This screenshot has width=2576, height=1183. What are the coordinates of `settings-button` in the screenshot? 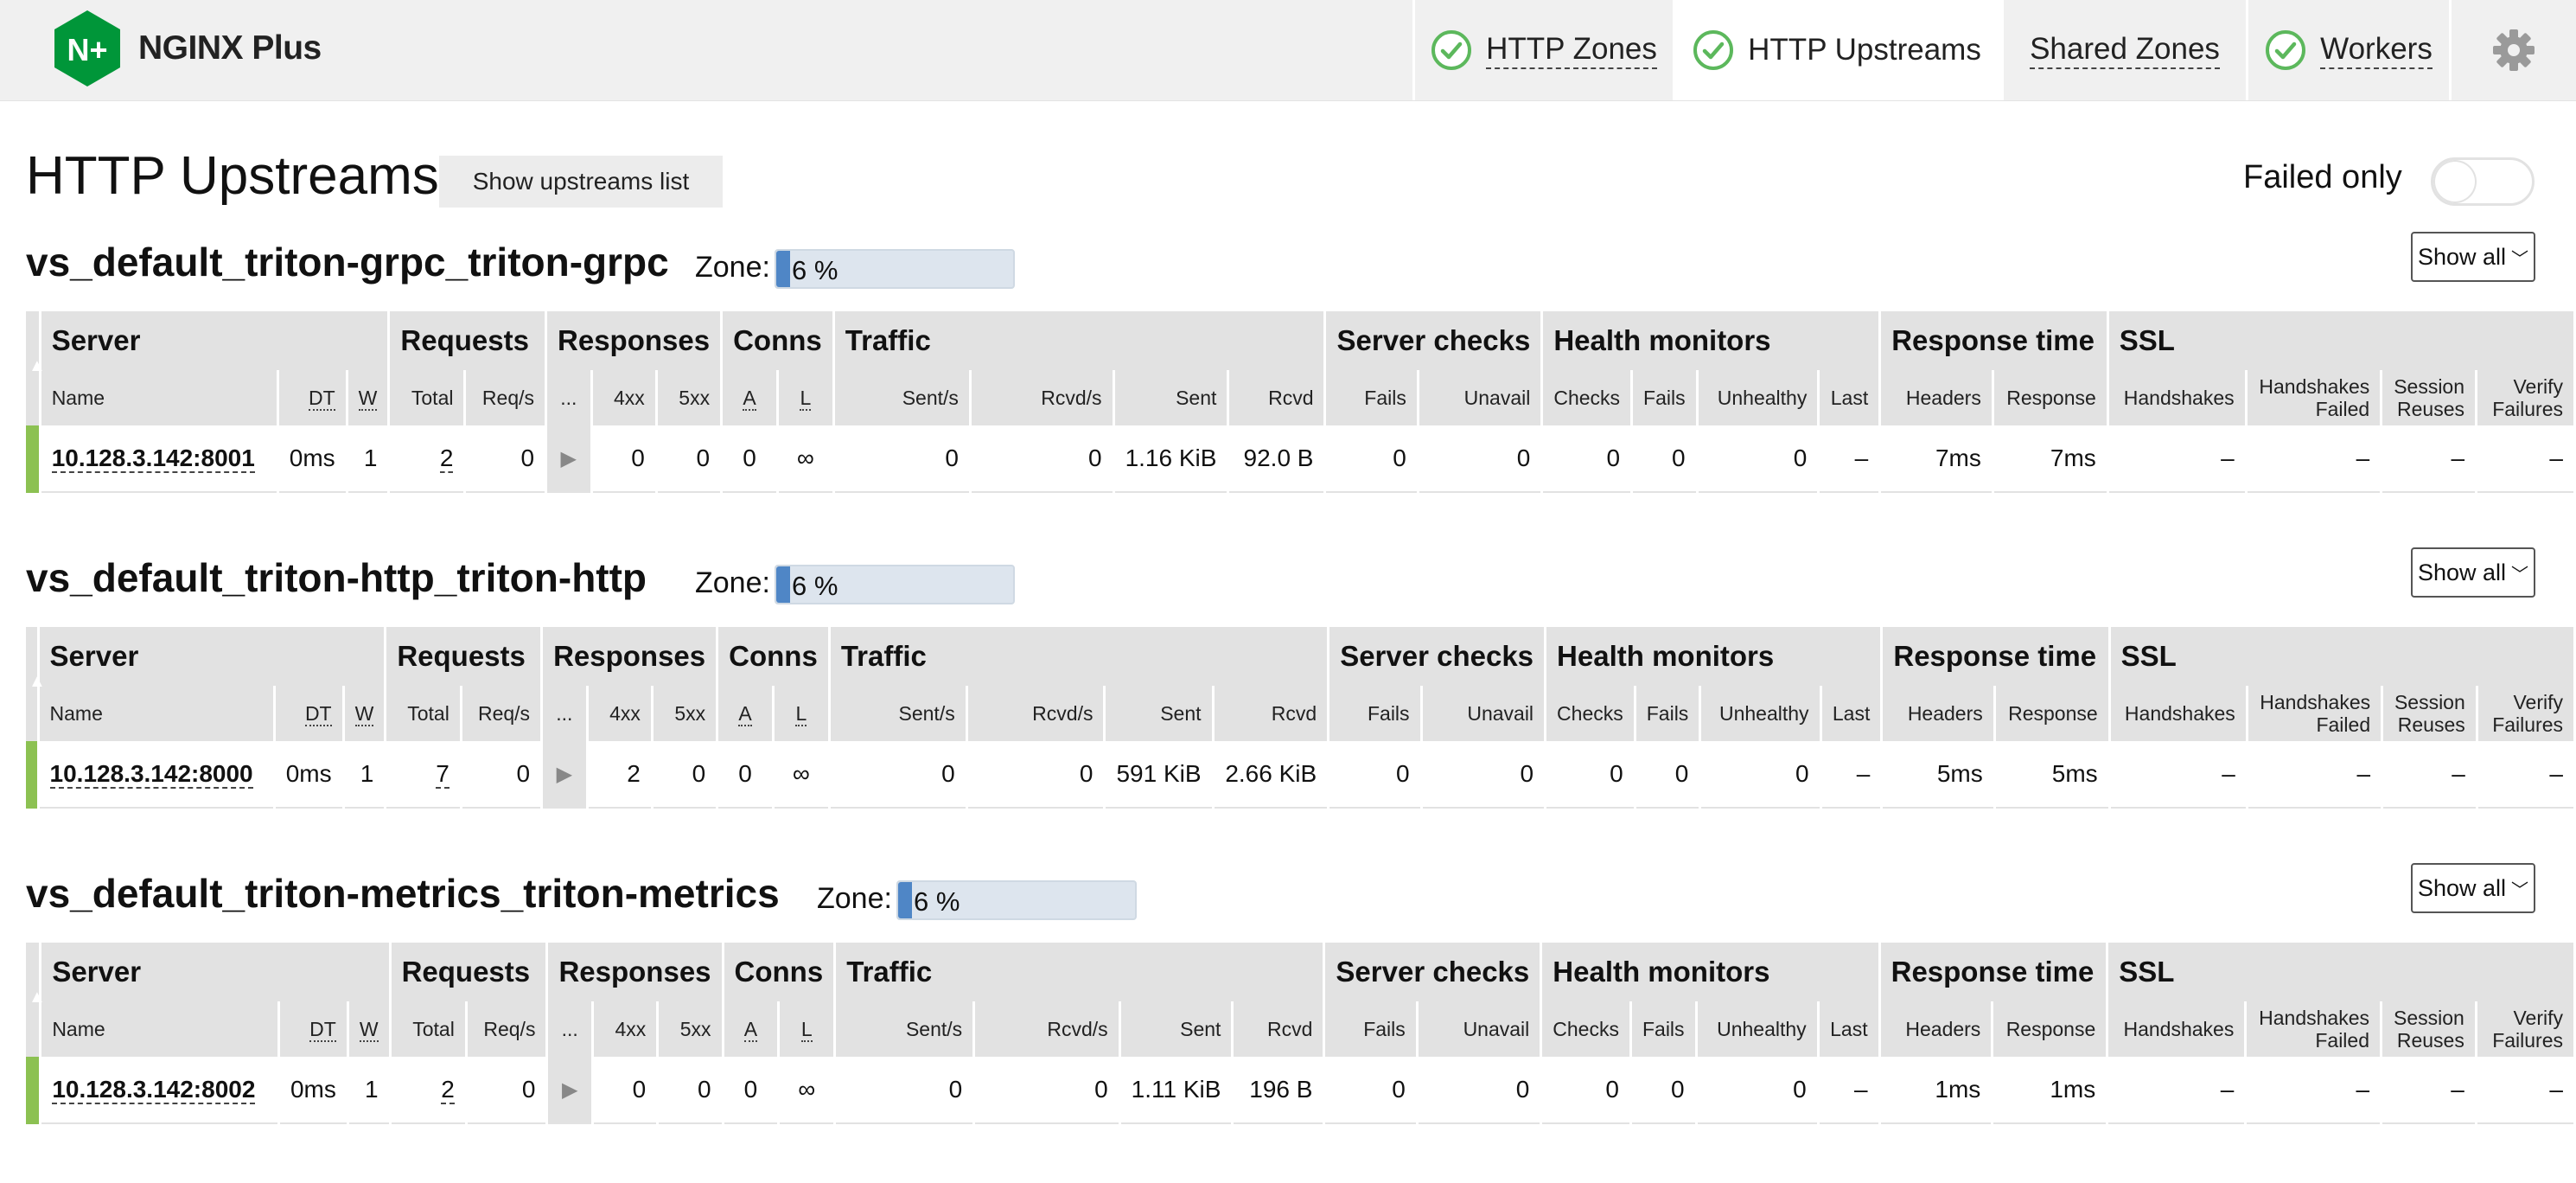 It's located at (2512, 50).